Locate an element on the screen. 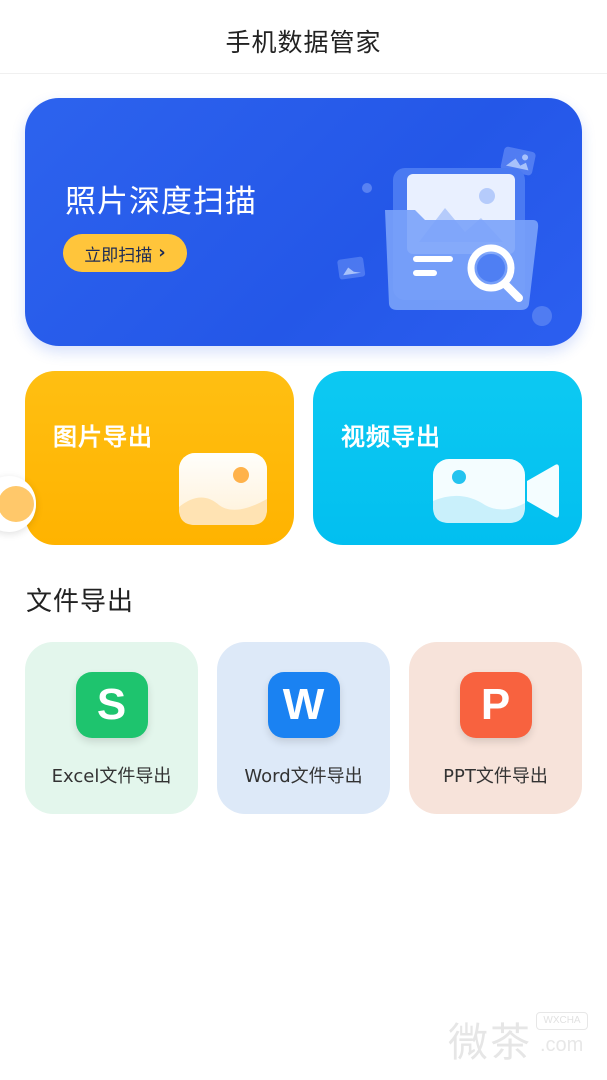  start-scan-button-label: 立即扫描 is located at coordinates (118, 255).